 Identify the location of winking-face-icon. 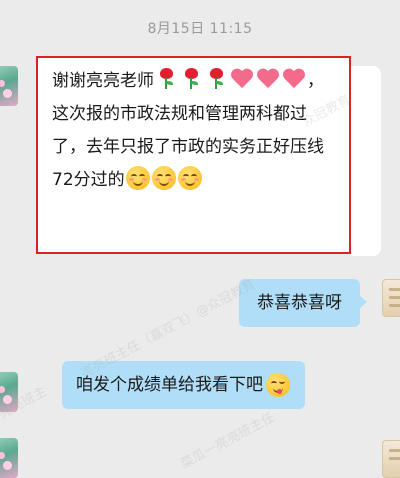
(278, 385).